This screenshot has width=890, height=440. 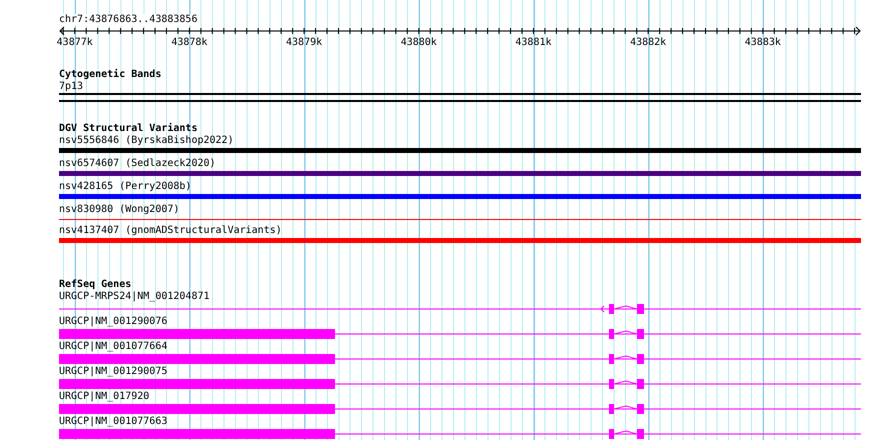 I want to click on gene-label: URGCP|NM_001077664, so click(x=113, y=347).